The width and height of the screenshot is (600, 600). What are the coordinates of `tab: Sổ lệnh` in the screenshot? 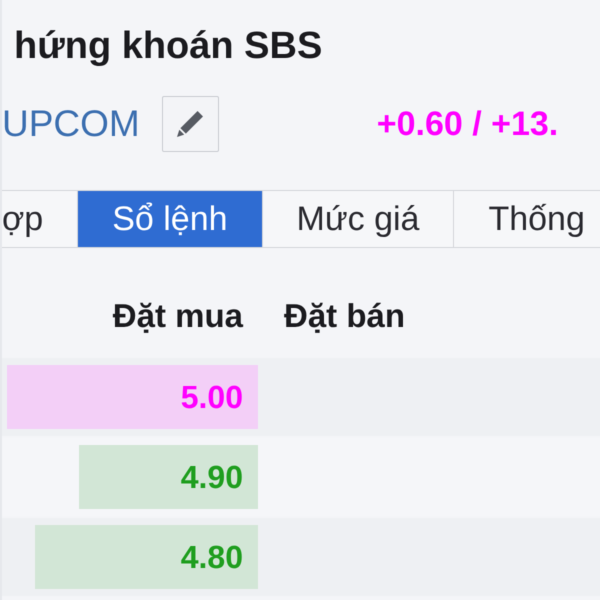 It's located at (170, 219).